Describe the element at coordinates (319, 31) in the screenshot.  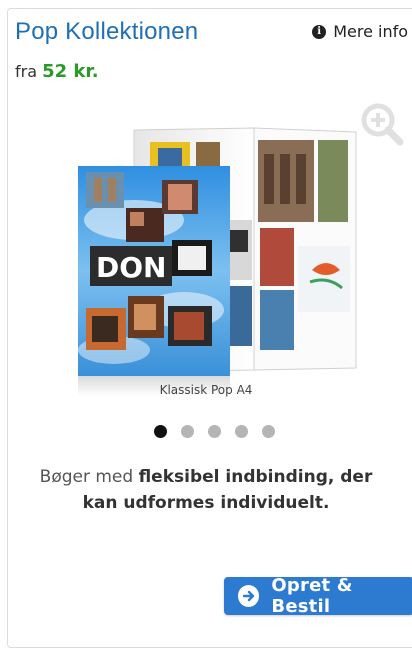
I see `info-icon: i` at that location.